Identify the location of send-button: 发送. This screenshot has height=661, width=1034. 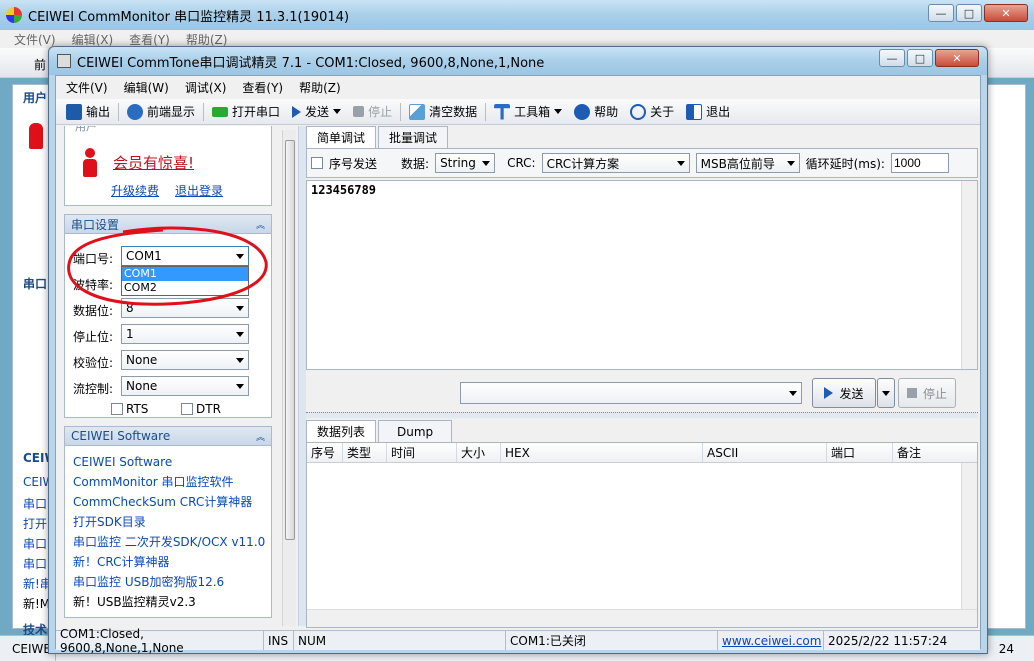
(844, 393).